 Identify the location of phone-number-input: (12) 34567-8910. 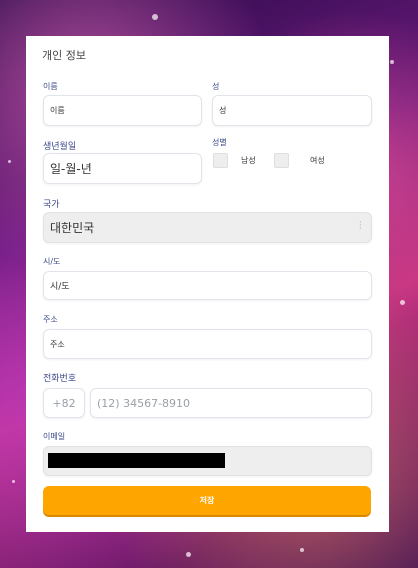
(231, 403).